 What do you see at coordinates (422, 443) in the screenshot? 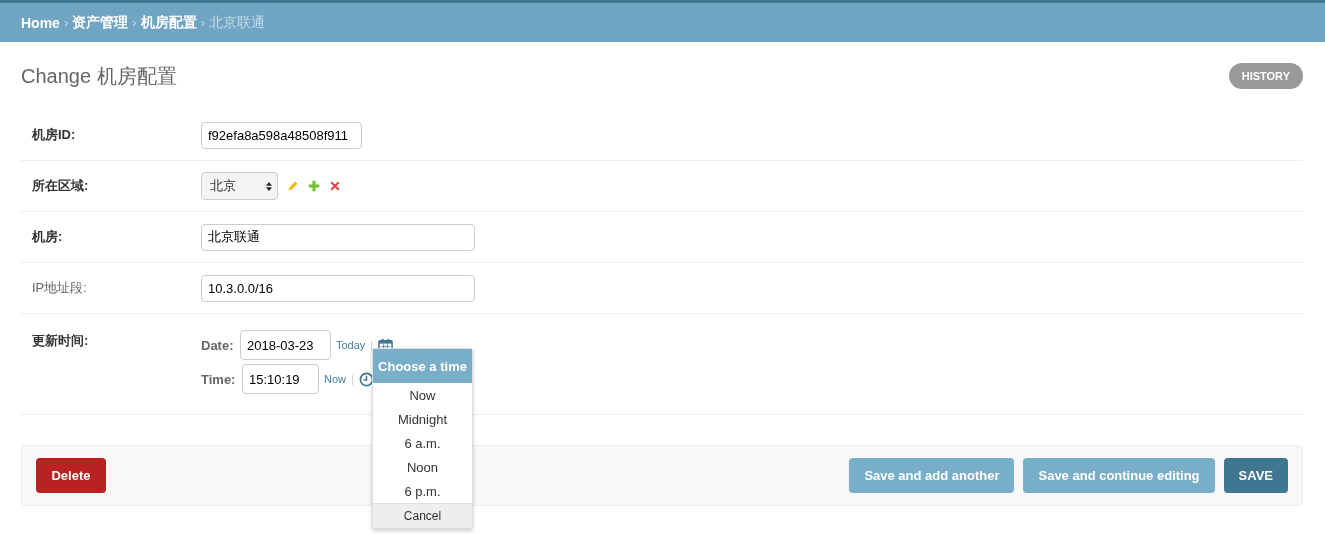
I see `time-option: 6 a.m.` at bounding box center [422, 443].